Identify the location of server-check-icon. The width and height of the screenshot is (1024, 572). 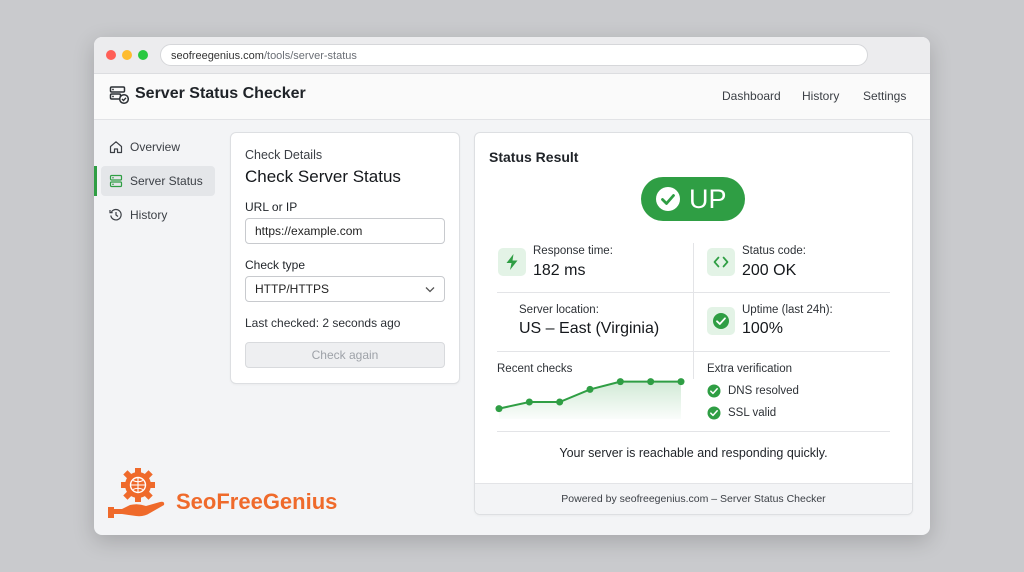
(119, 95).